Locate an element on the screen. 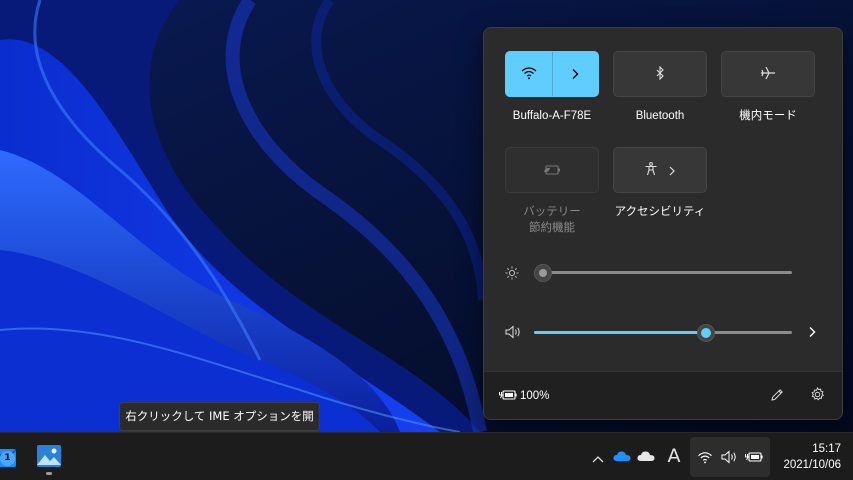 Image resolution: width=853 pixels, height=480 pixels. quick-settings-footer: 100% is located at coordinates (663, 395).